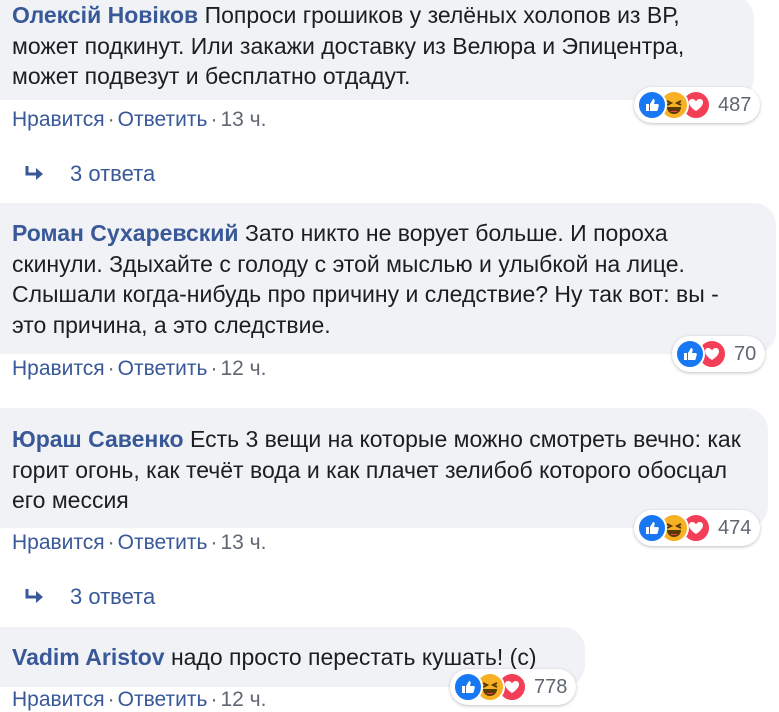 The height and width of the screenshot is (712, 779). I want to click on reactions-summary: 778, so click(513, 687).